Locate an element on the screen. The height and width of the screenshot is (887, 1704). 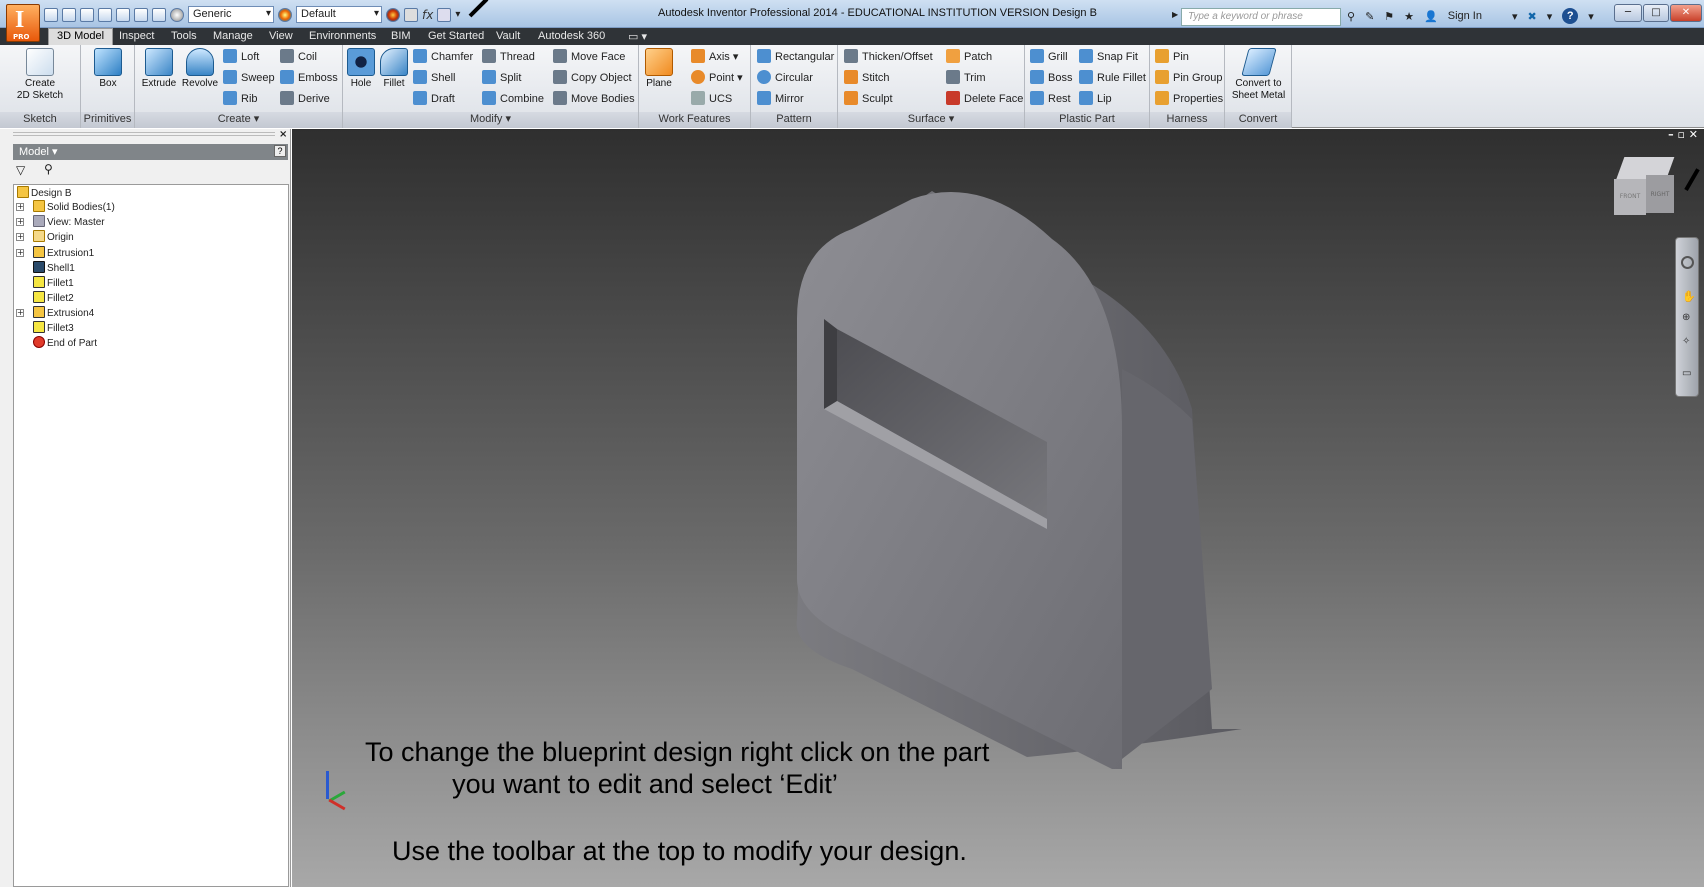
binoculars-icon: ⚲ is located at coordinates (1351, 16).